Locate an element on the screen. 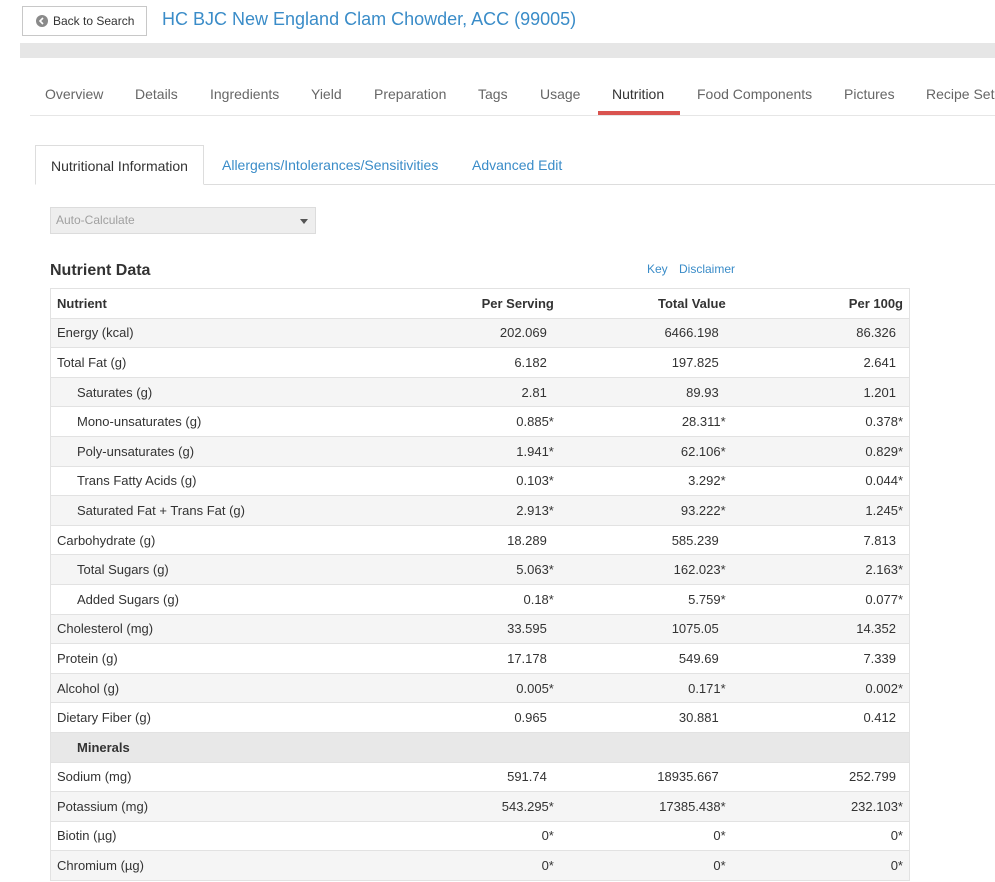 The height and width of the screenshot is (882, 995). table-row: Sodium (mg) 591.74 18935.667 252.799 is located at coordinates (480, 776).